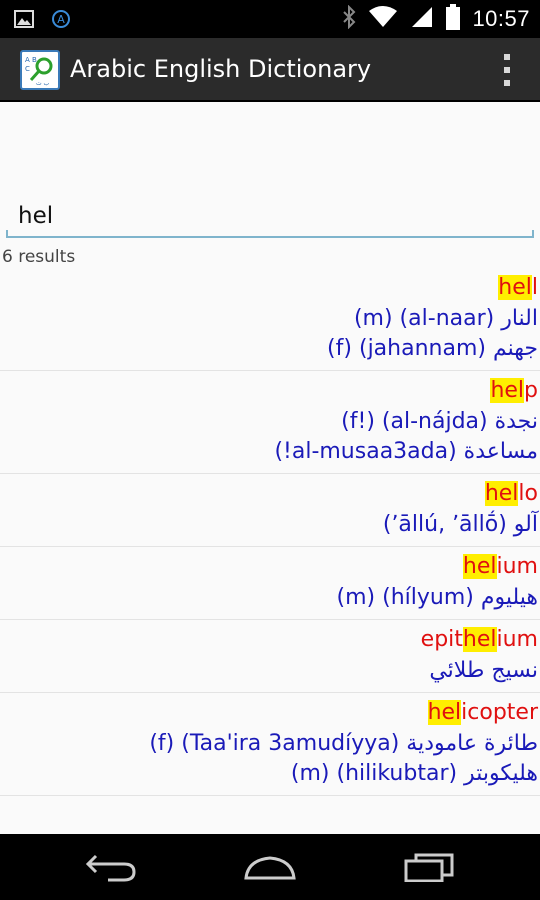 This screenshot has height=900, width=540. I want to click on result-headword: helium, so click(269, 567).